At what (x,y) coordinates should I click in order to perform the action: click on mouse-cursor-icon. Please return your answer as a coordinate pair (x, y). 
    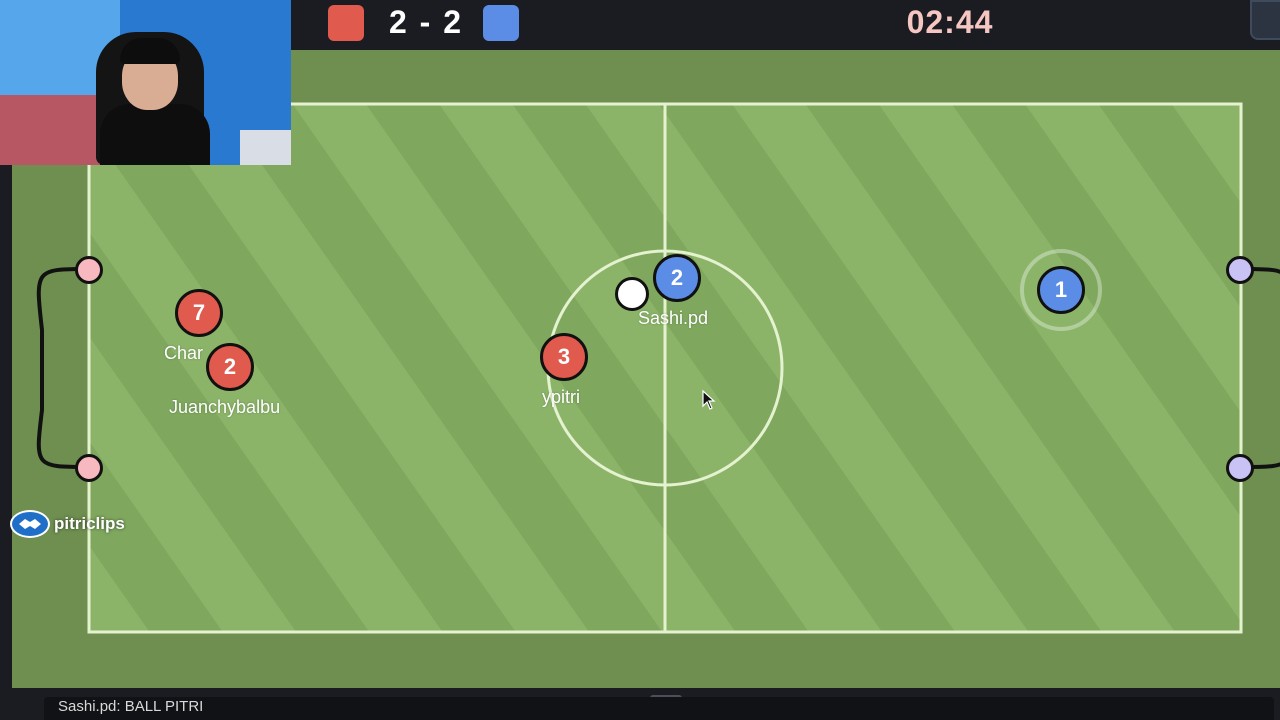
    Looking at the image, I should click on (709, 400).